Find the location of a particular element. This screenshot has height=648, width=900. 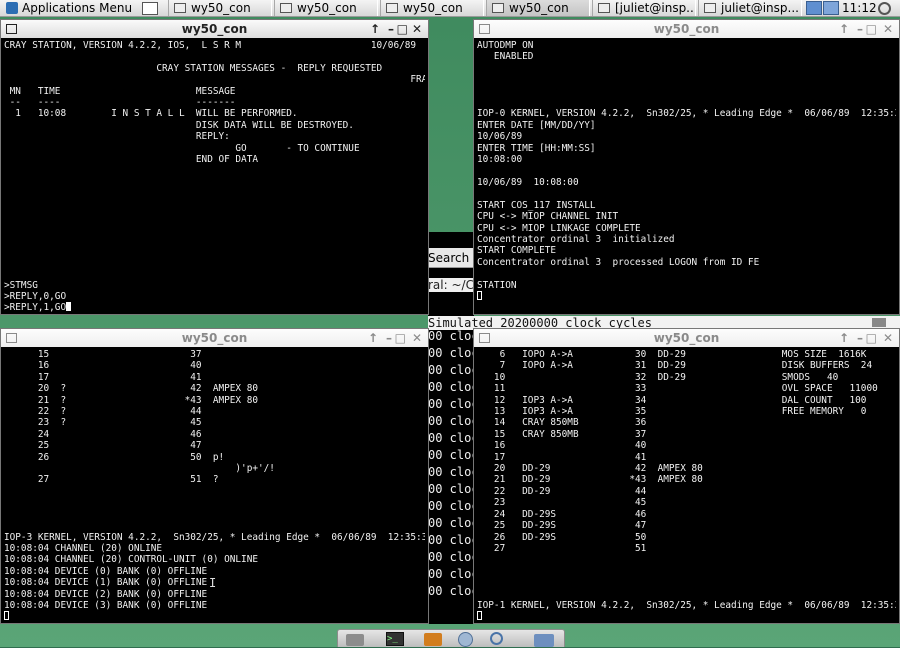

terminal-line: STATION is located at coordinates (497, 285).